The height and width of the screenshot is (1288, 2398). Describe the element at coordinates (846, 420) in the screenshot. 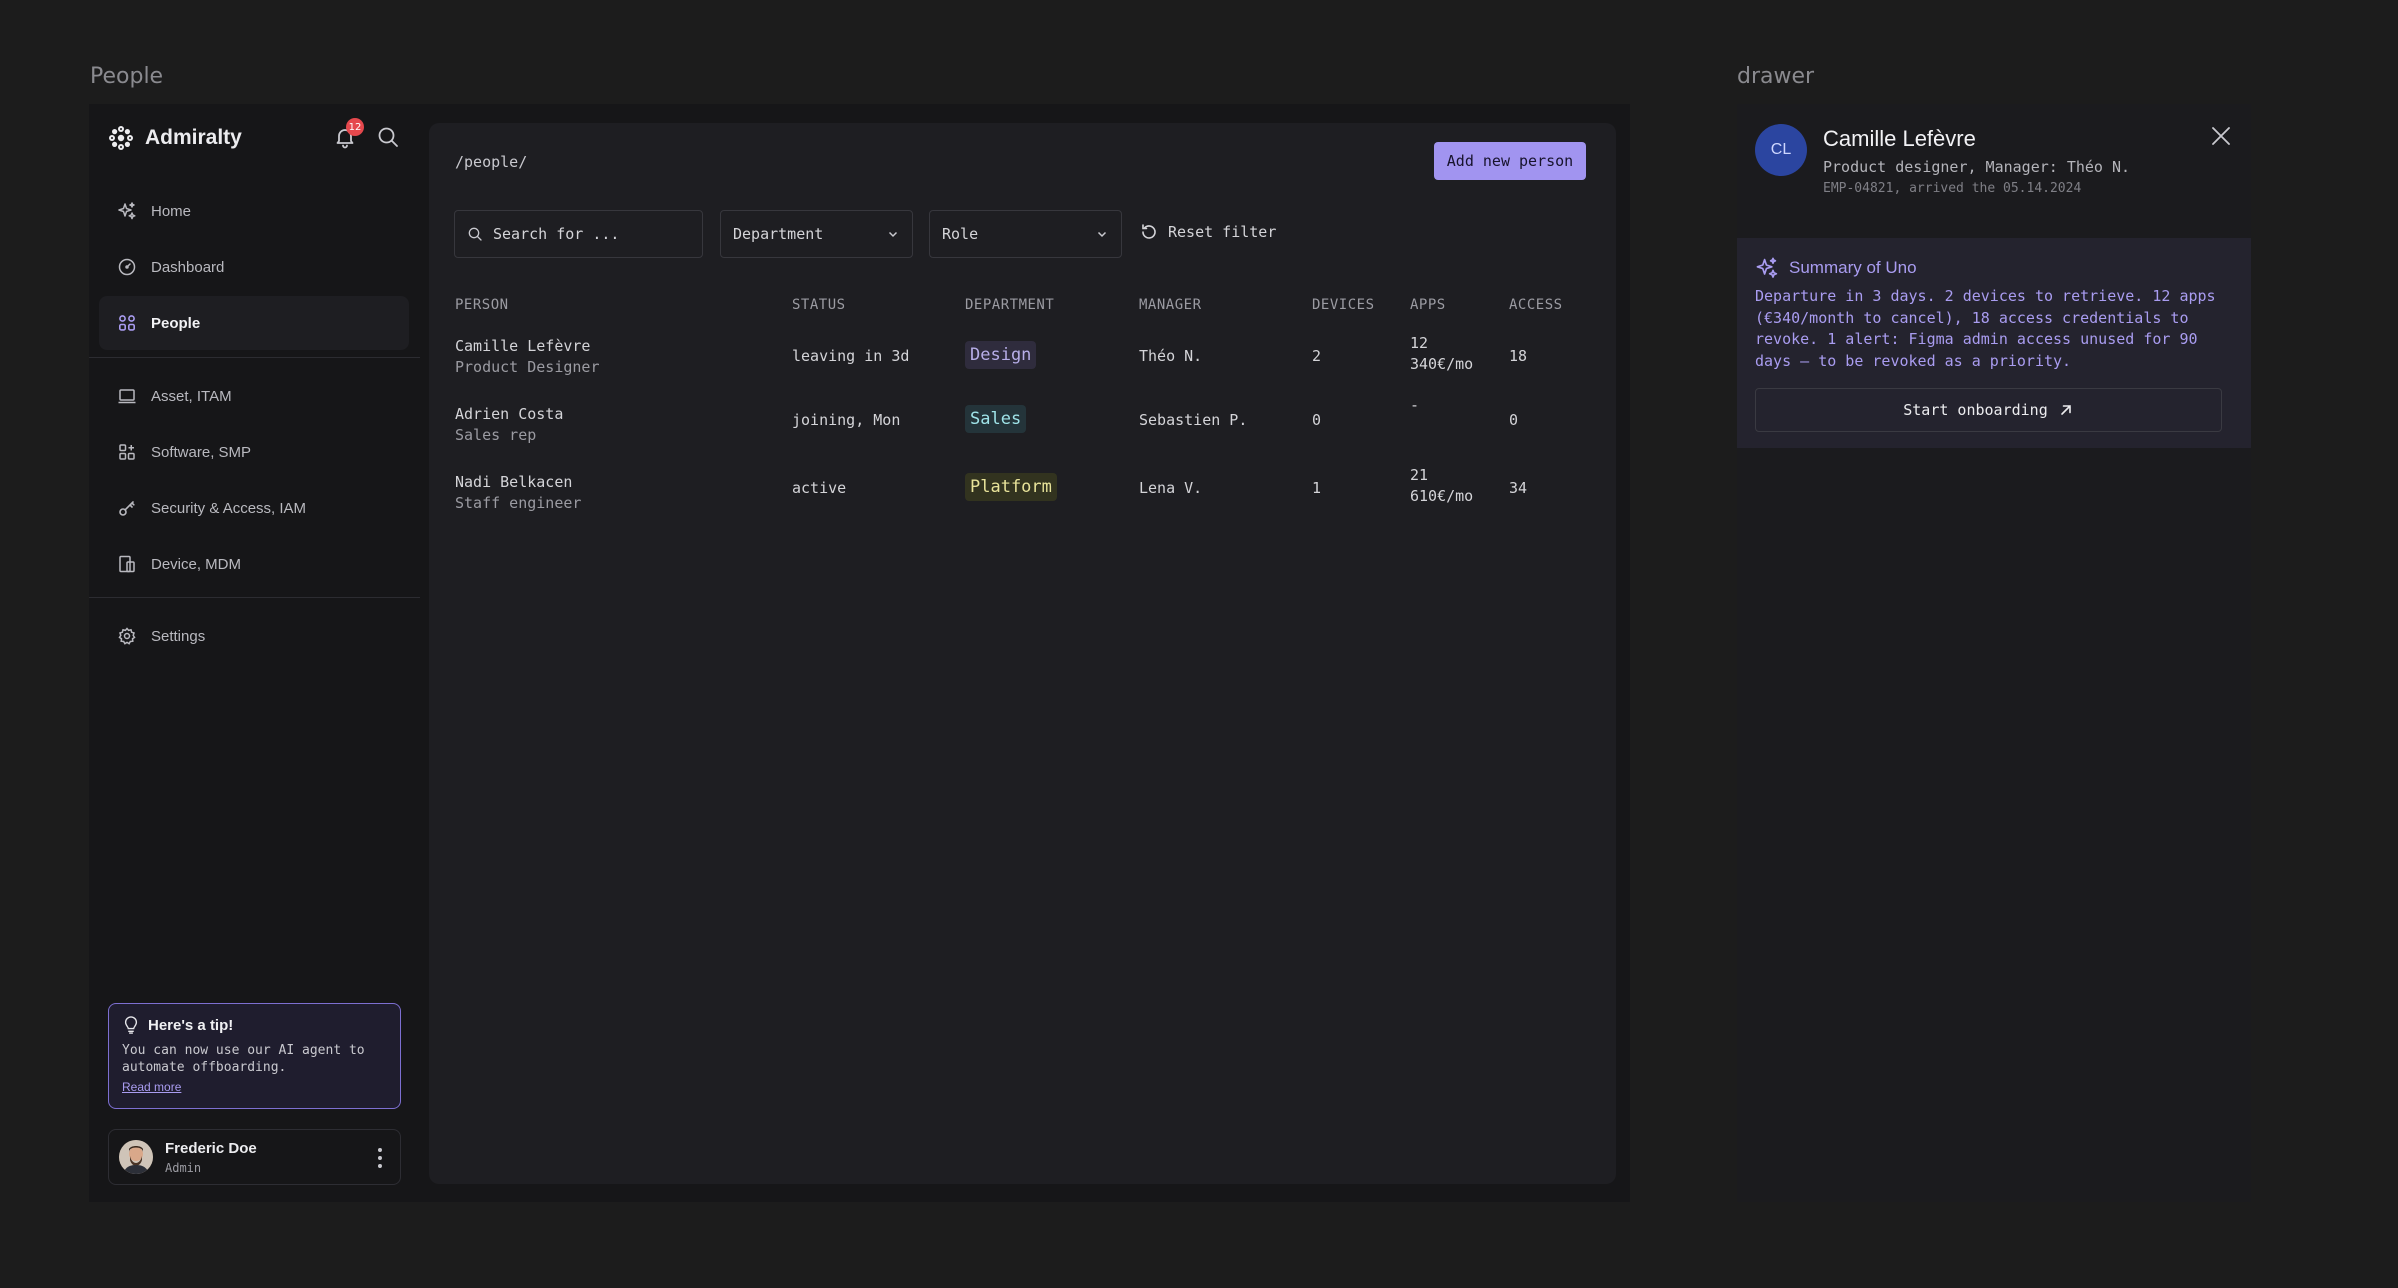

I see `status-text: joining, Mon` at that location.